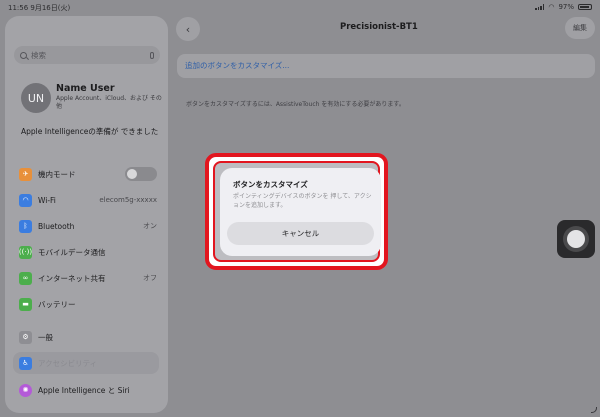  Describe the element at coordinates (84, 390) in the screenshot. I see `sidebar-item-label: Apple Intelligence と Siri` at that location.